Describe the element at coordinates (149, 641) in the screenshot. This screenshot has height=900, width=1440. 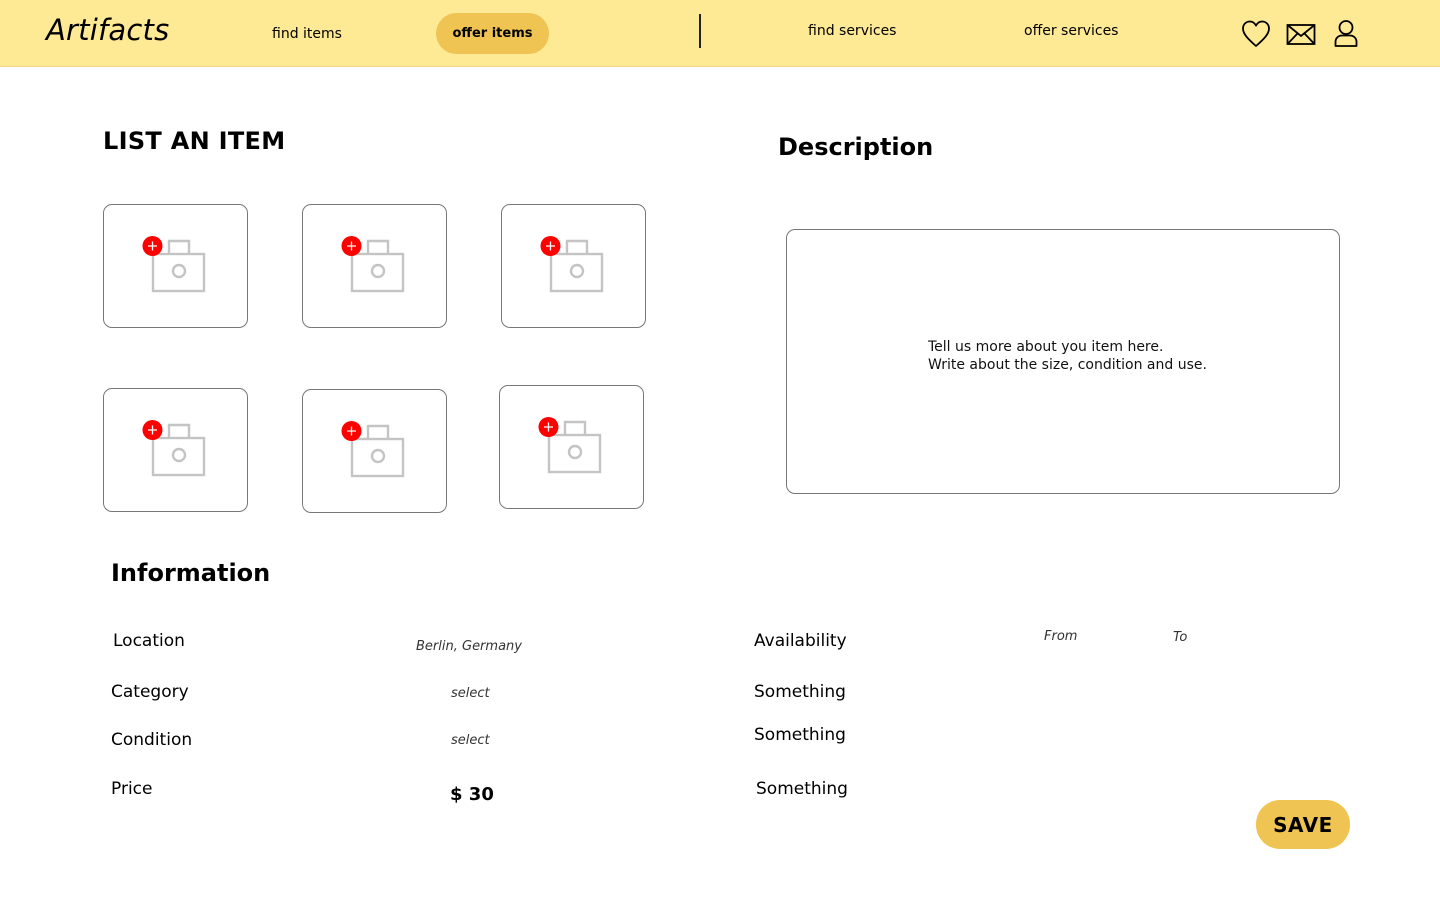
I see `location-label: Location` at that location.